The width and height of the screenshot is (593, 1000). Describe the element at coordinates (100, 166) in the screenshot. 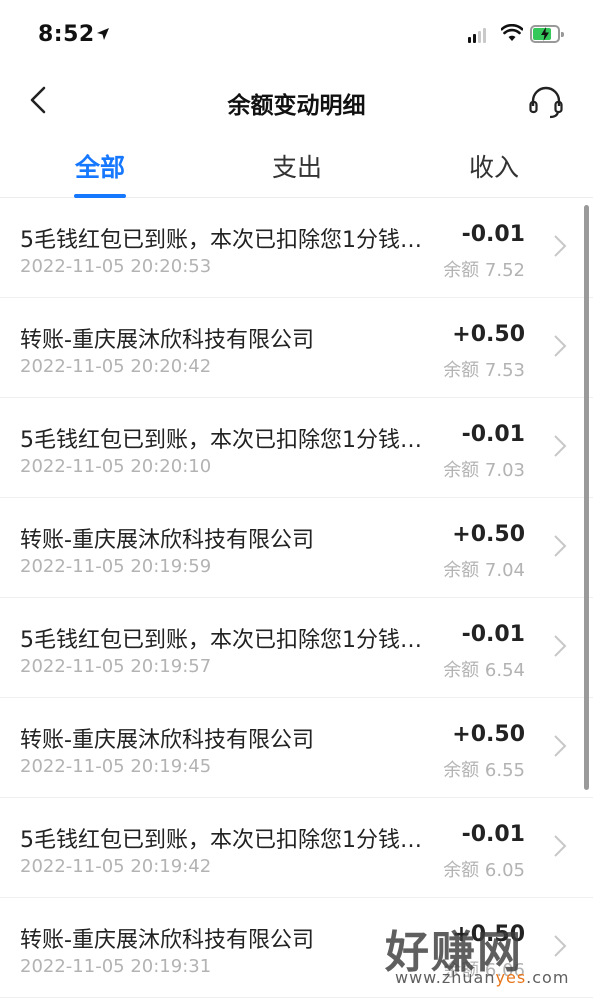

I see `tab-all: 全部` at that location.